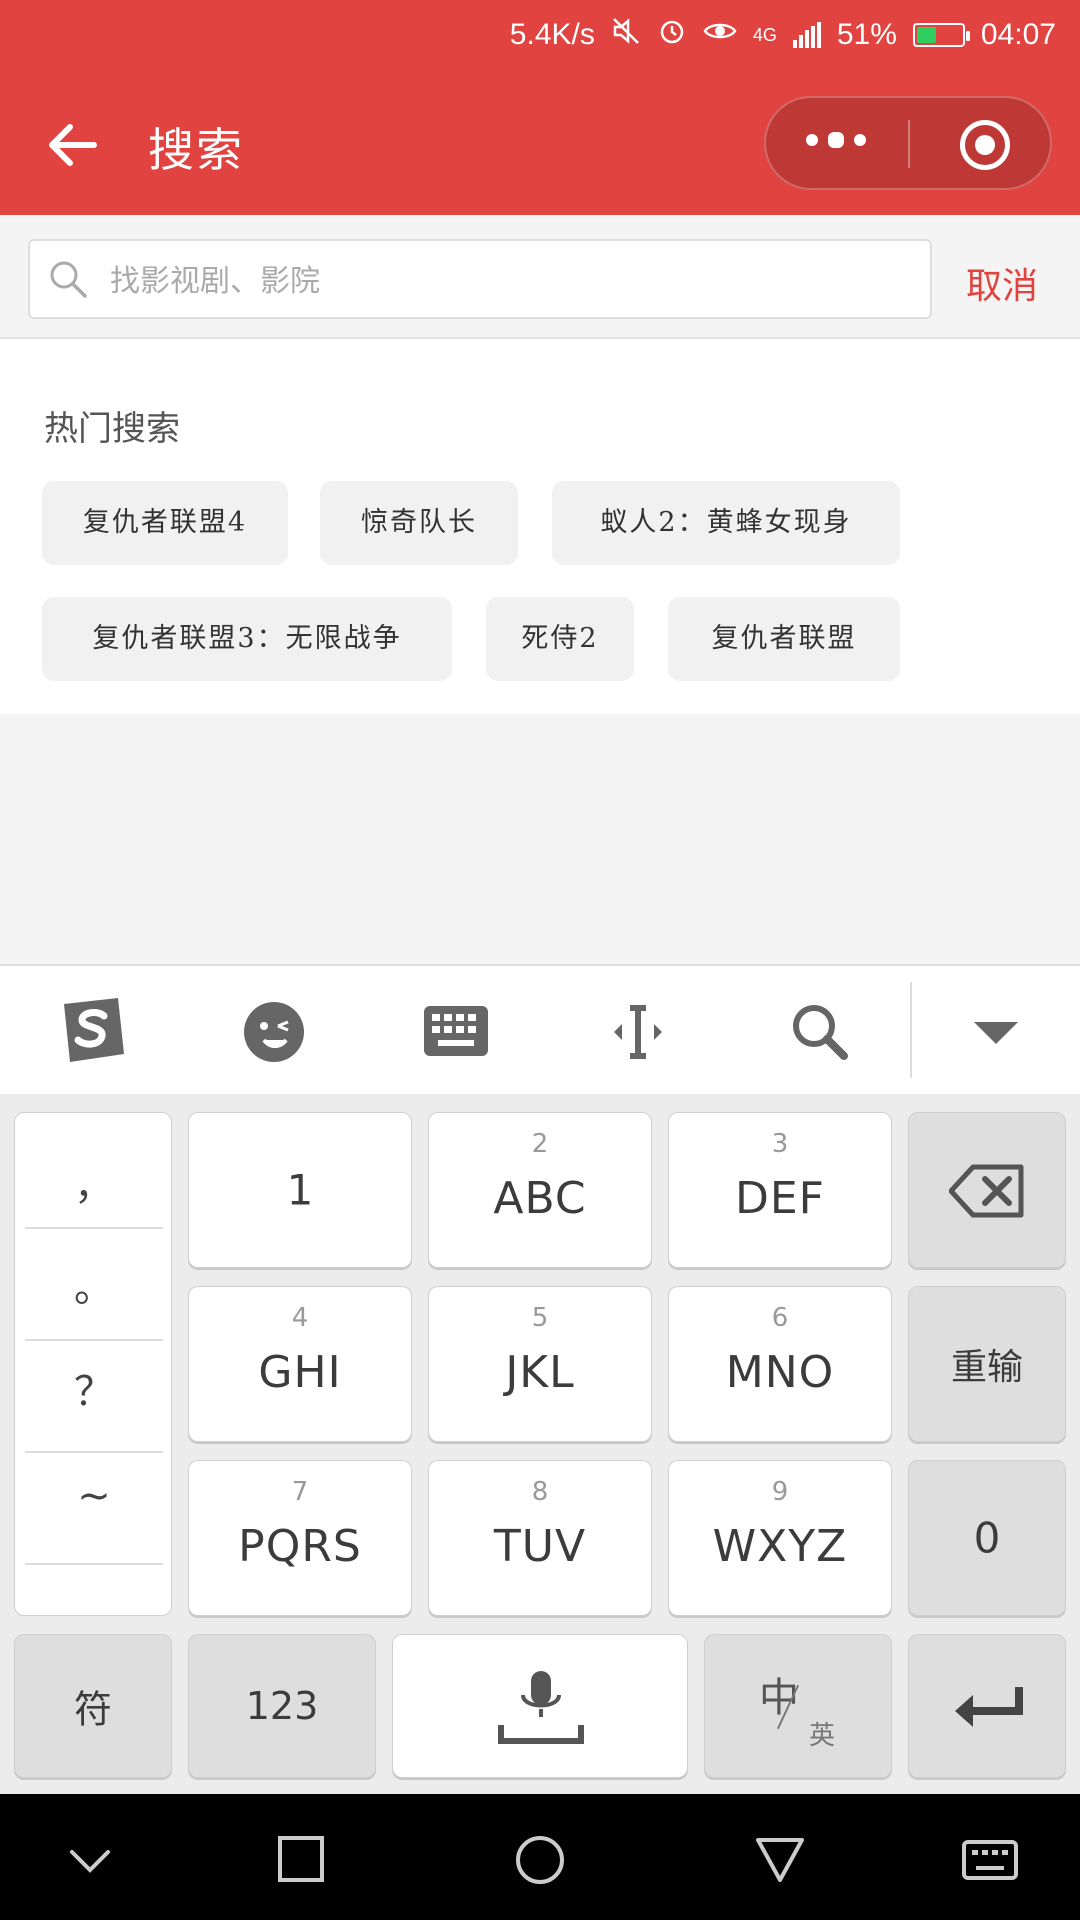 The image size is (1080, 1920). I want to click on search-bar: 取消, so click(540, 277).